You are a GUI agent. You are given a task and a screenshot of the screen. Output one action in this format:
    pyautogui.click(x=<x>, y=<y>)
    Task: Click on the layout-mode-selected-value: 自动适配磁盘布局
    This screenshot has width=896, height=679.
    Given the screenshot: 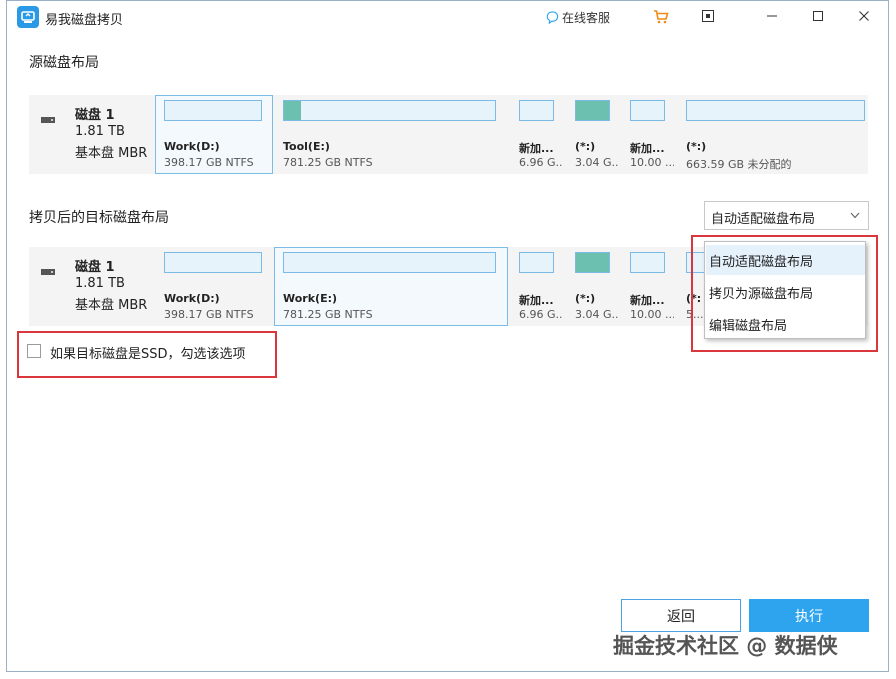 What is the action you would take?
    pyautogui.click(x=763, y=219)
    